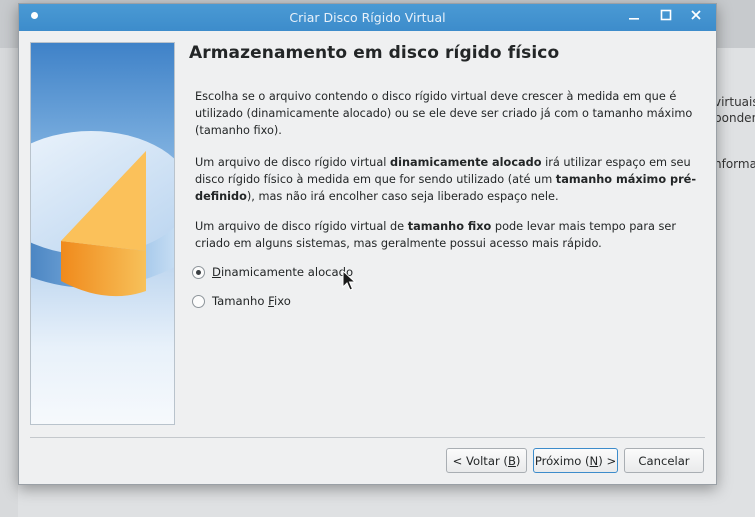  I want to click on mouse-cursor-icon, so click(349, 280).